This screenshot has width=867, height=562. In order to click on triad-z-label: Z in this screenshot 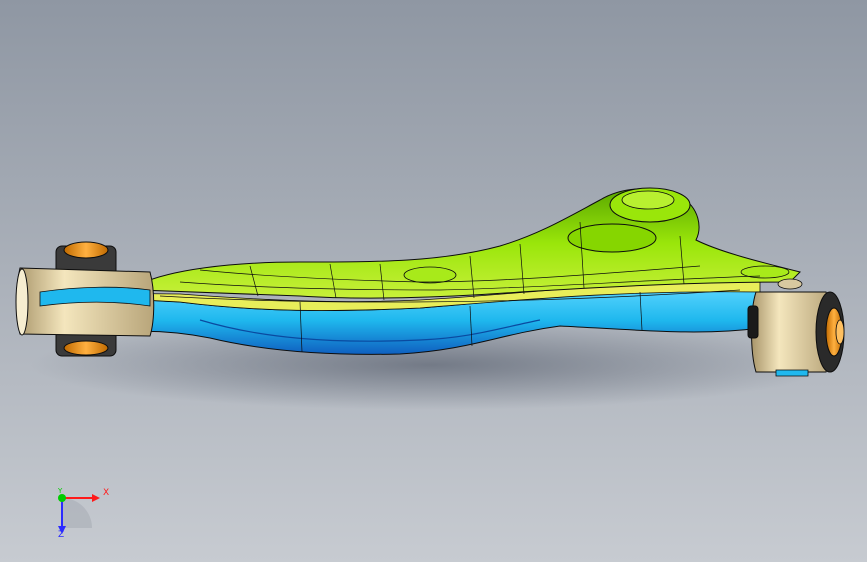, I will do `click(61, 535)`.